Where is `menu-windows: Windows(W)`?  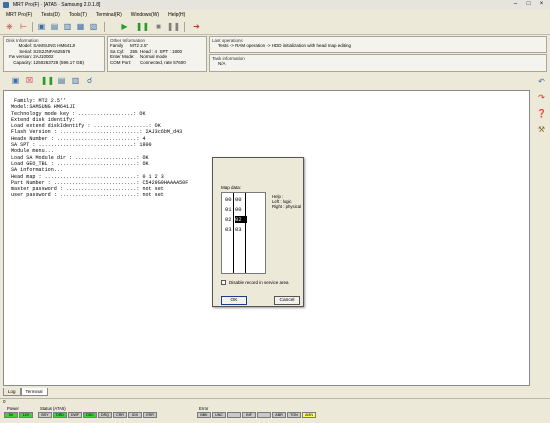 menu-windows: Windows(W) is located at coordinates (145, 15).